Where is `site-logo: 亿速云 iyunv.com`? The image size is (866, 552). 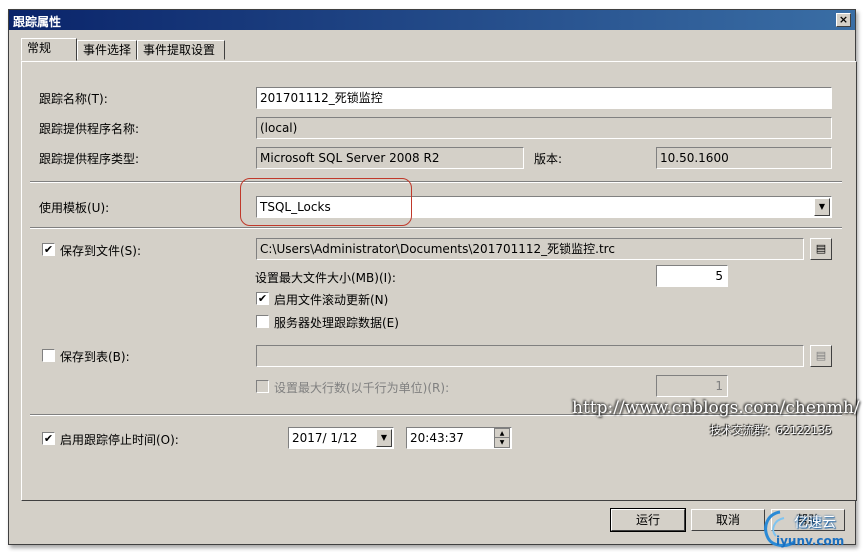
site-logo: 亿速云 iyunv.com is located at coordinates (810, 528).